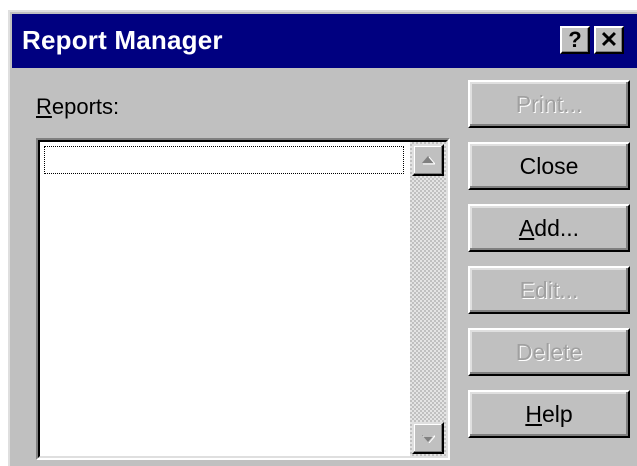  What do you see at coordinates (122, 40) in the screenshot?
I see `window-title: Report Manager` at bounding box center [122, 40].